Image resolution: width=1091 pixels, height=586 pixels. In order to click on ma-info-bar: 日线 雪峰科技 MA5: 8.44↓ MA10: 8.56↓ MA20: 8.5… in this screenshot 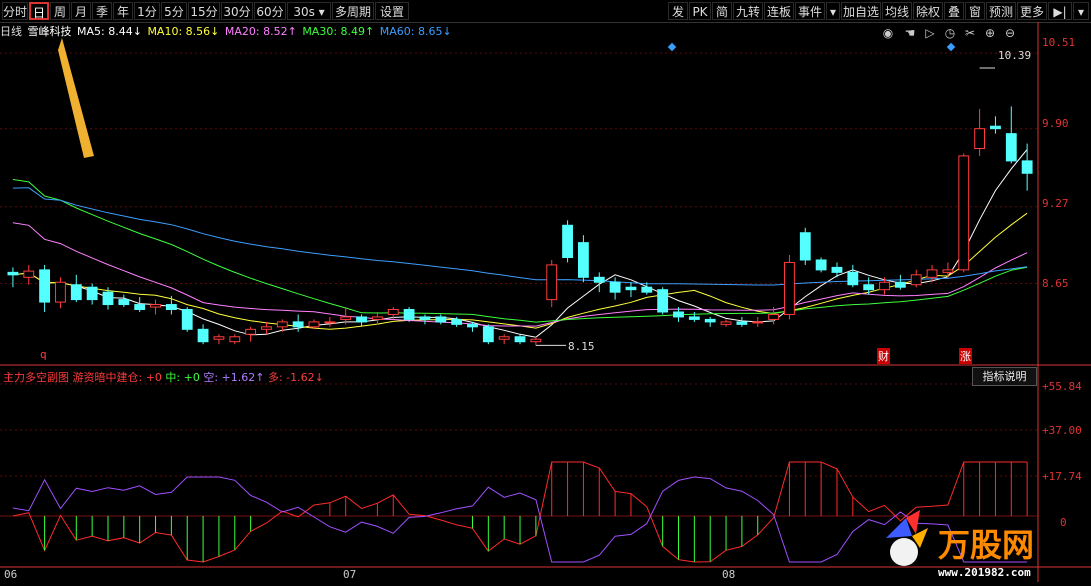, I will do `click(227, 32)`.